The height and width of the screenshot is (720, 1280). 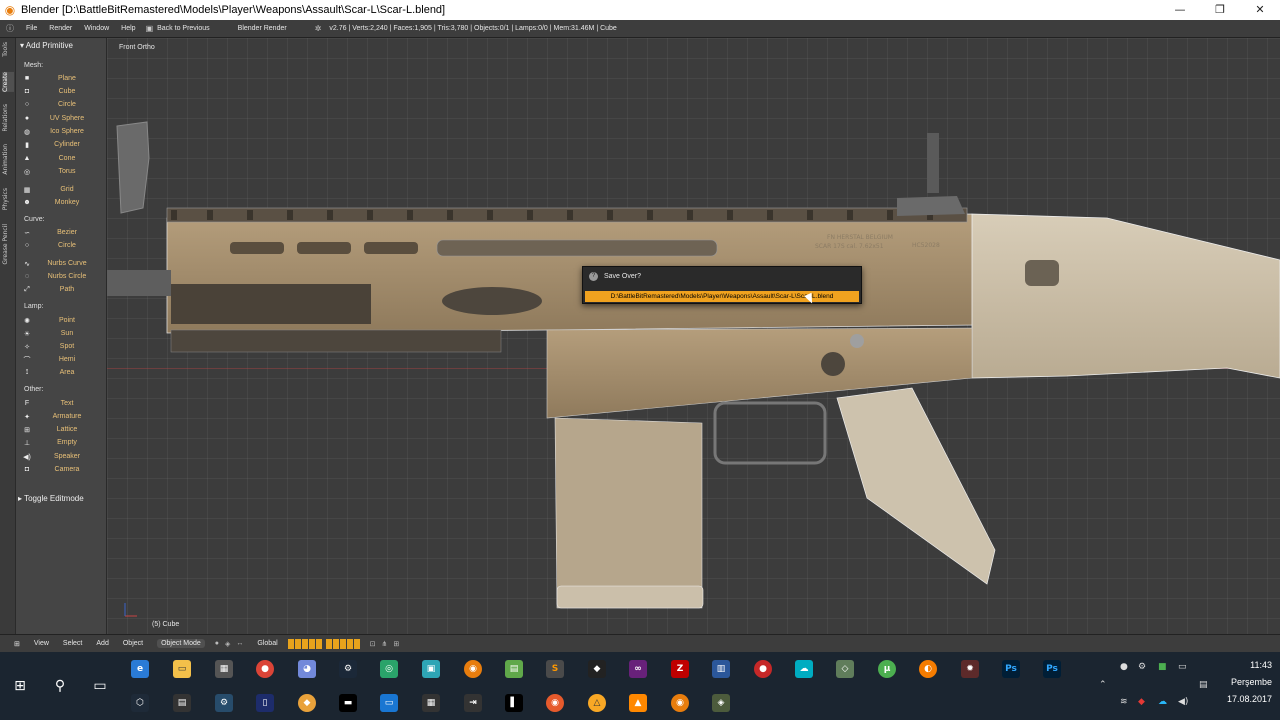 I want to click on app-icon: ▣, so click(x=431, y=669).